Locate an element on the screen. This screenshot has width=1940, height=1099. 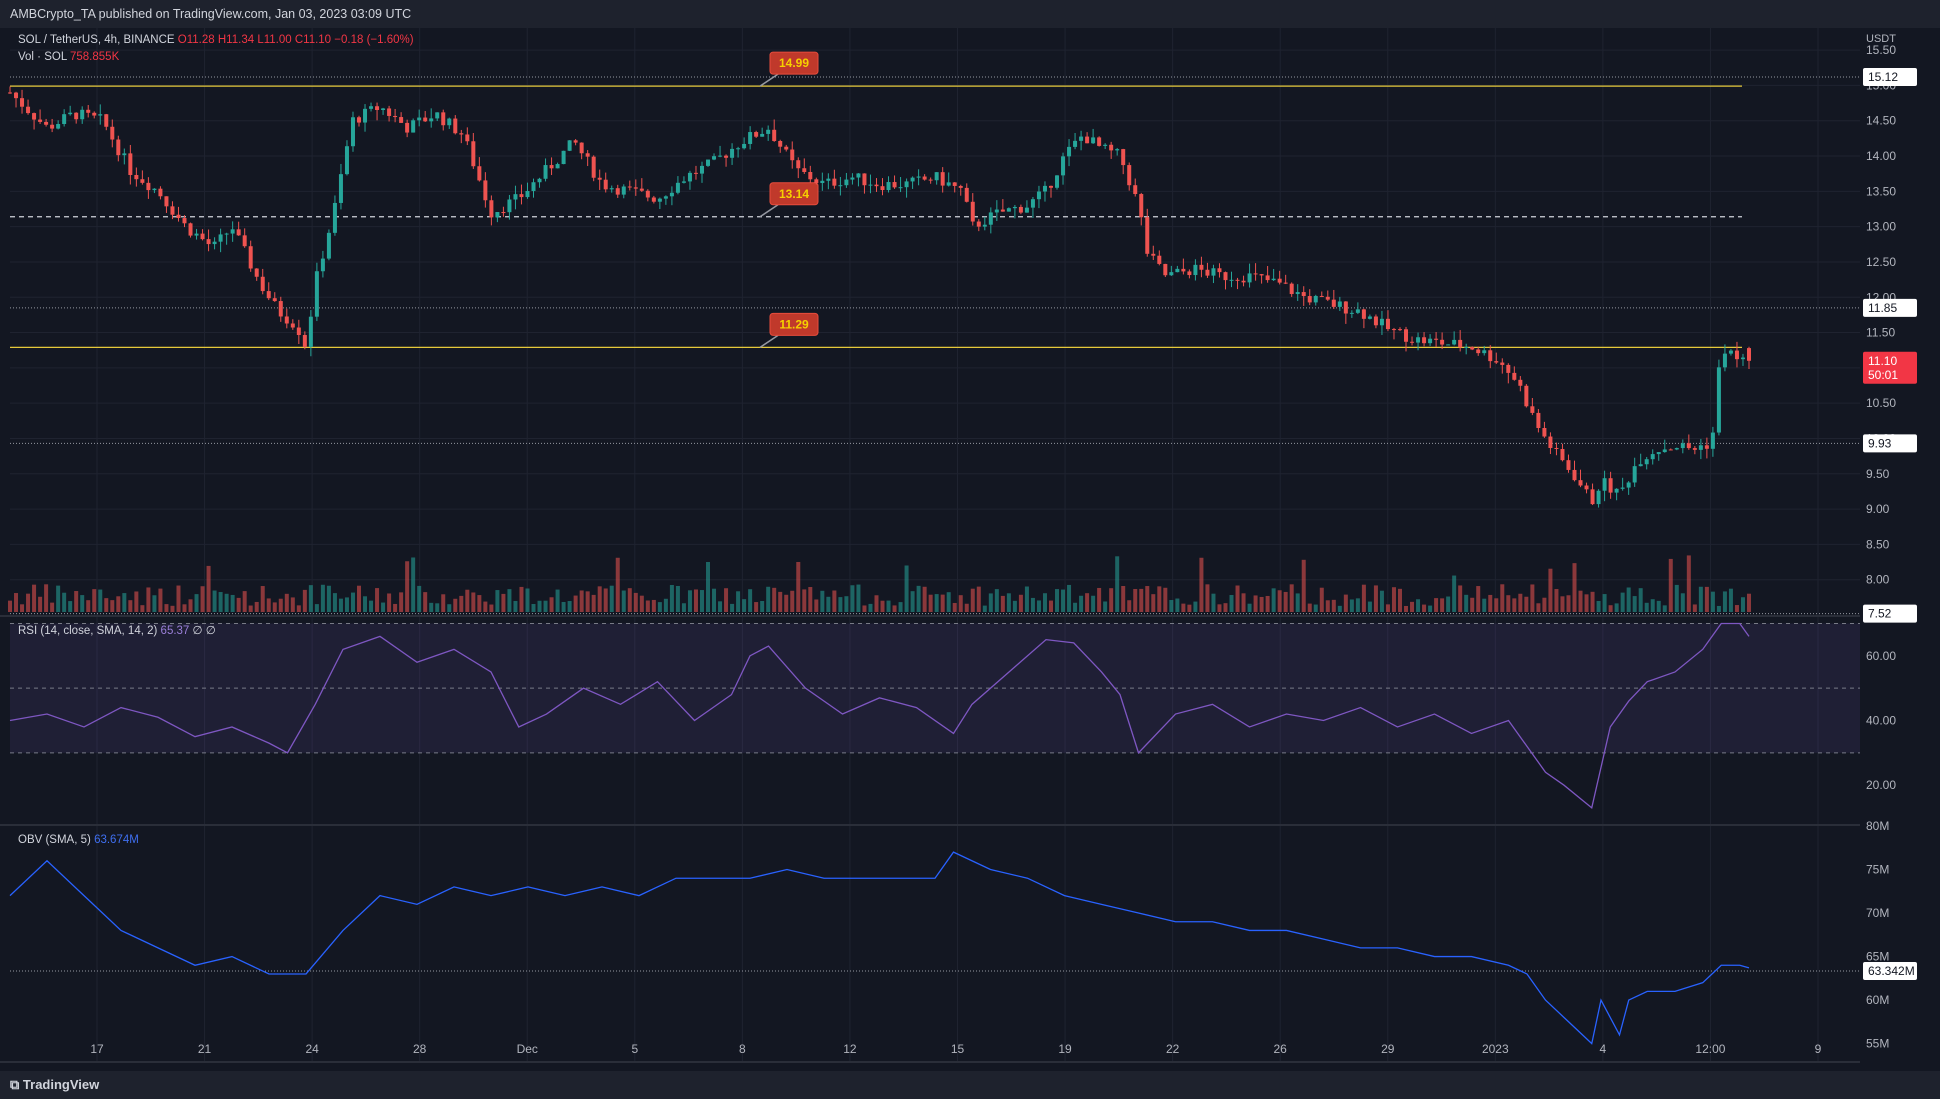
time-tick-10: 22 is located at coordinates (1173, 1049).